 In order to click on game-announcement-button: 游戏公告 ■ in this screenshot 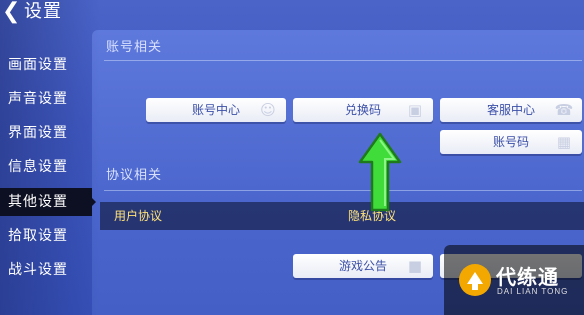, I will do `click(363, 266)`.